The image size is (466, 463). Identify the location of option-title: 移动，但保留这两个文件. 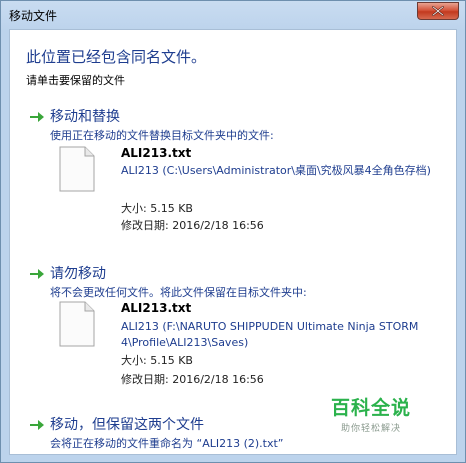
(127, 425).